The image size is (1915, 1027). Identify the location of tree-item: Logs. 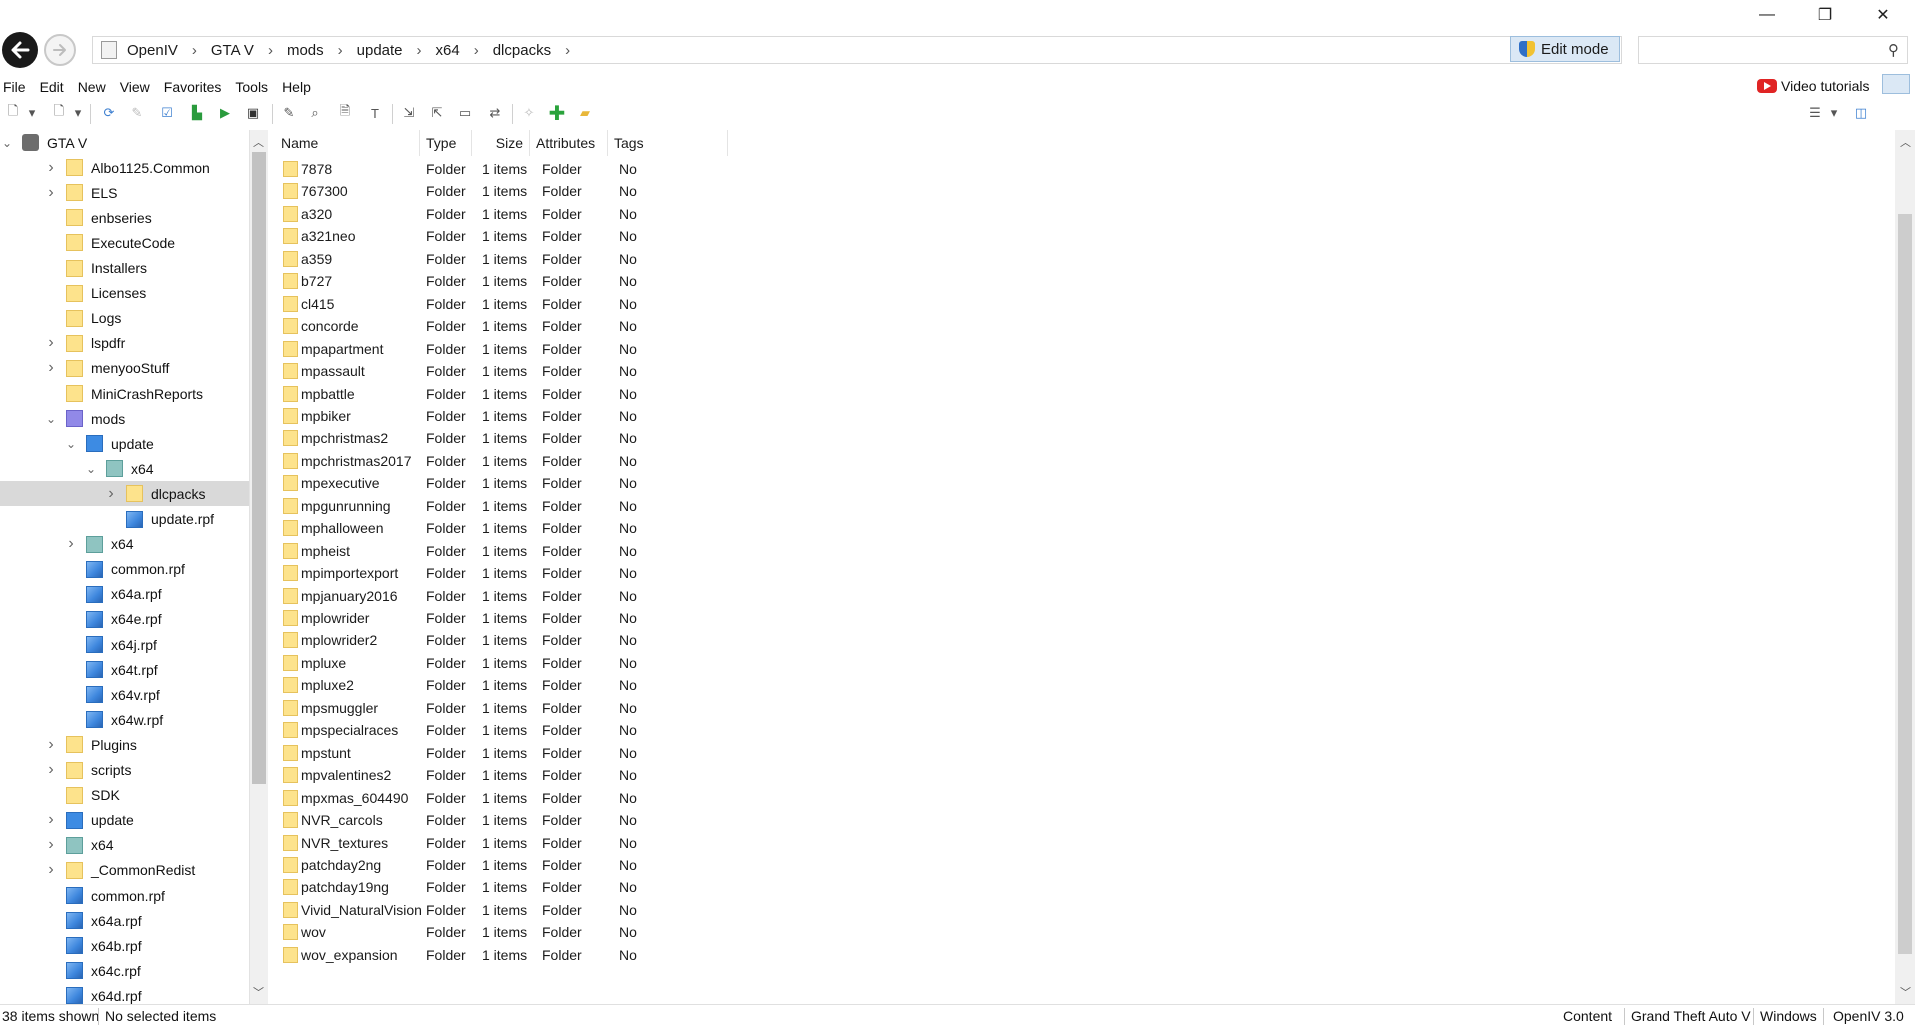
(124, 318).